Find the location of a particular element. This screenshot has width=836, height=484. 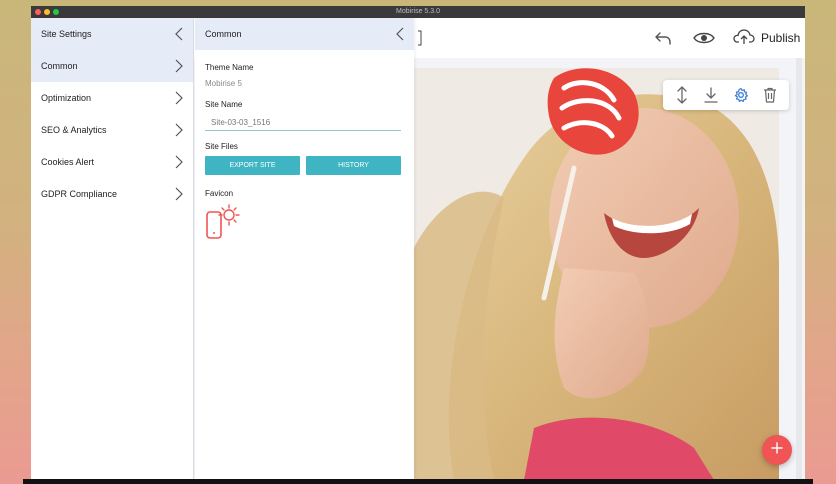

eye-icon is located at coordinates (704, 38).